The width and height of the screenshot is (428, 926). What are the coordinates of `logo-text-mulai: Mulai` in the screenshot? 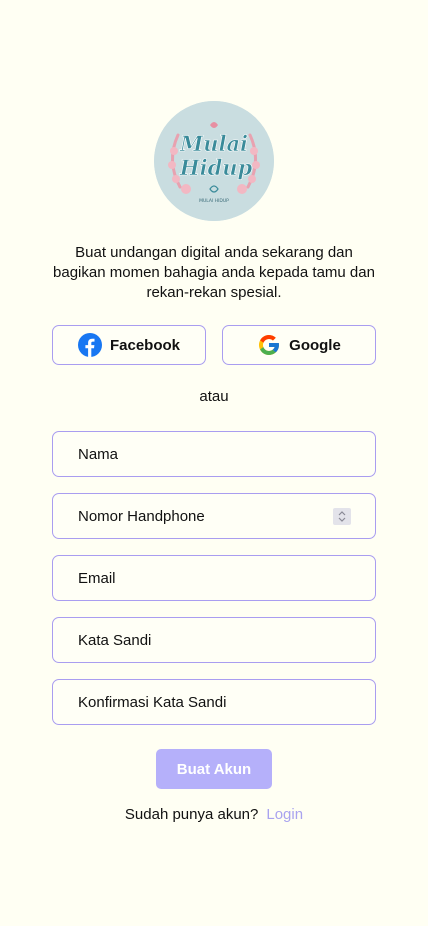 It's located at (213, 143).